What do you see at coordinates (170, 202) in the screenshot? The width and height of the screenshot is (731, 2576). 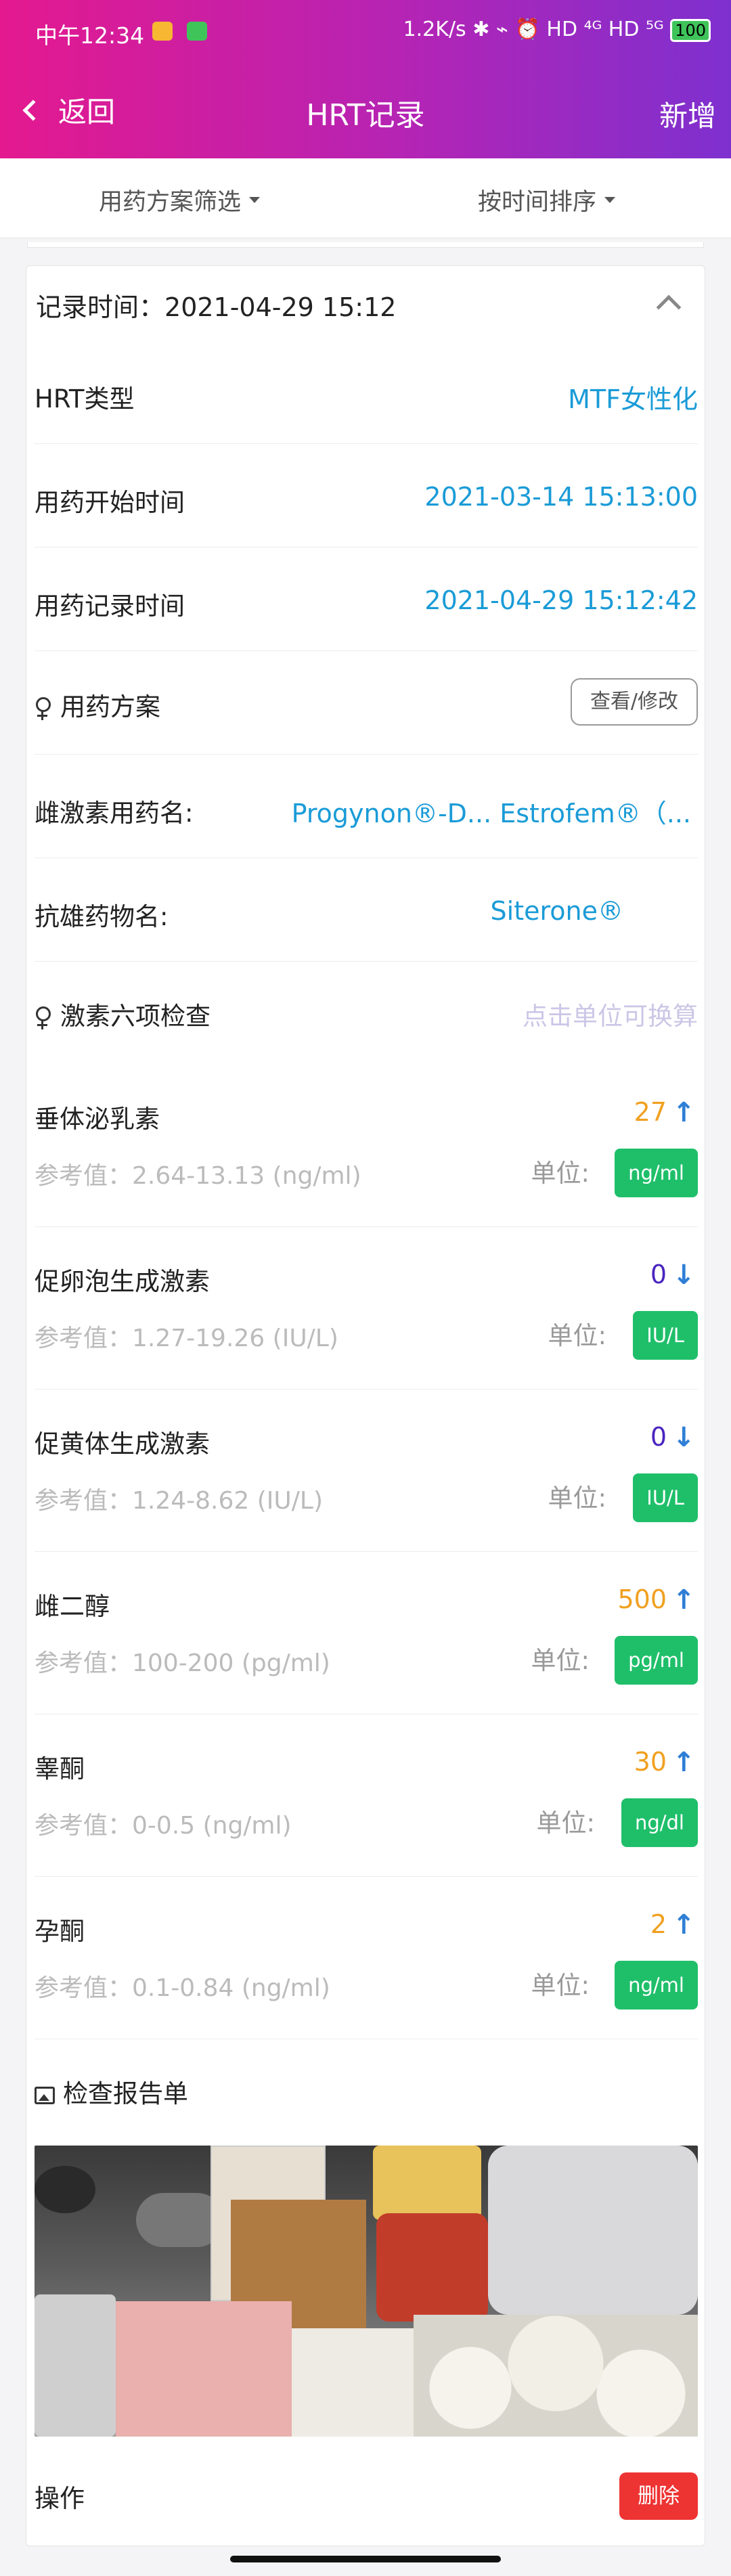 I see `plan-filter-label: 用药方案筛选` at bounding box center [170, 202].